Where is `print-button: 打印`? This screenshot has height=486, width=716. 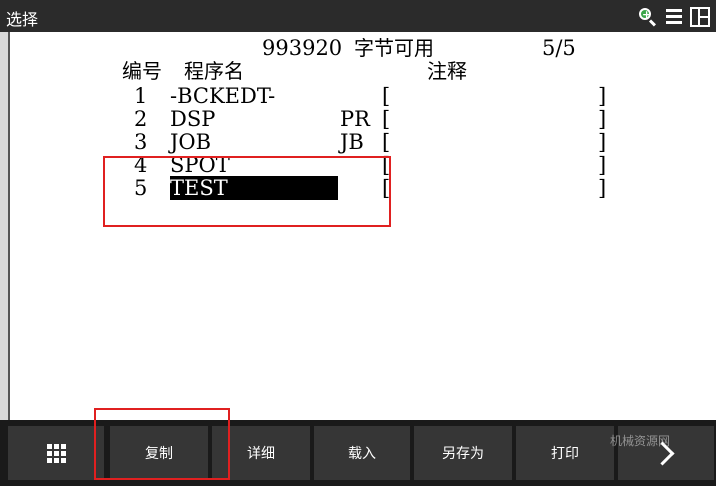 print-button: 打印 is located at coordinates (565, 453).